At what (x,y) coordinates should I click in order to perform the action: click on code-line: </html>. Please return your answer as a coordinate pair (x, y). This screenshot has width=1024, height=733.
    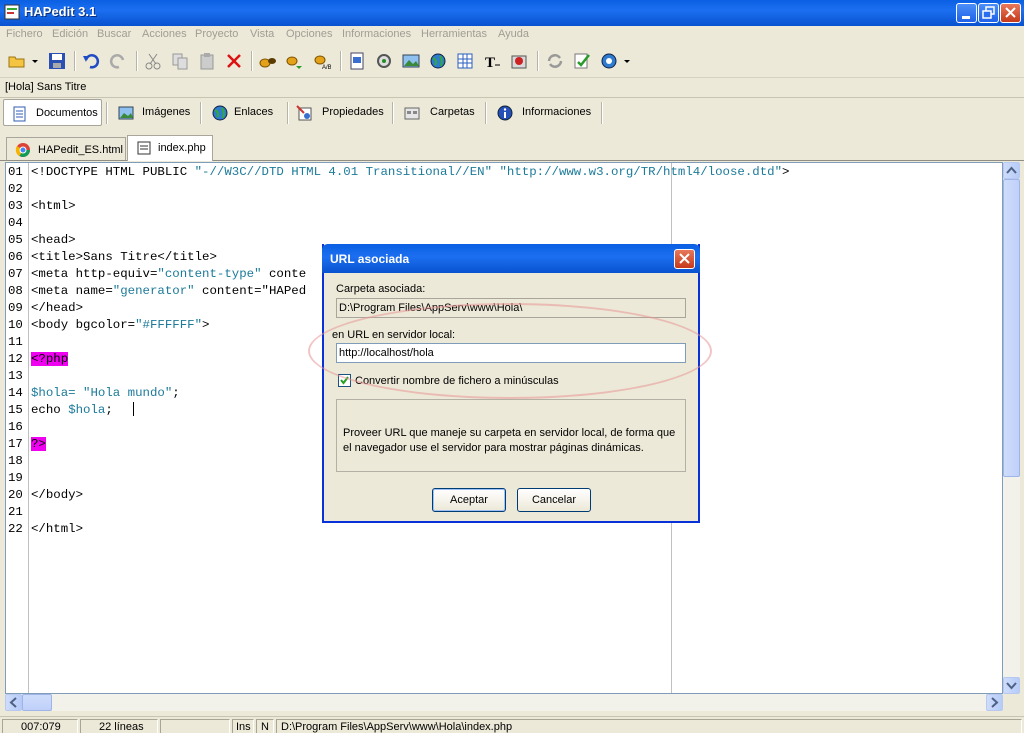
    Looking at the image, I should click on (57, 529).